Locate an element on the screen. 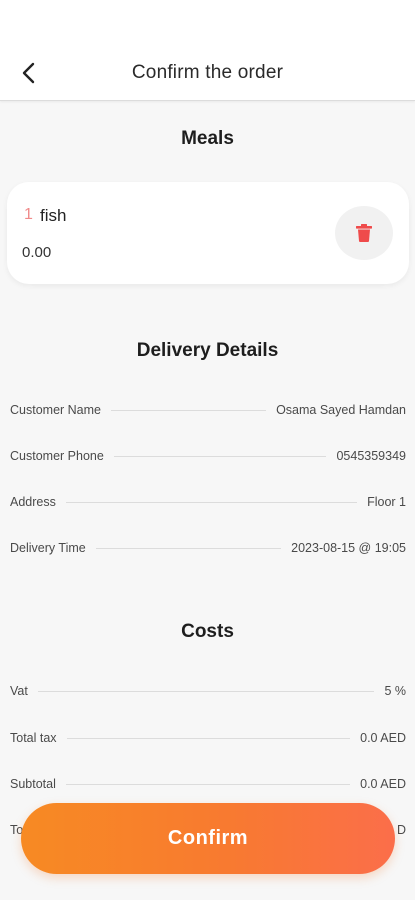 This screenshot has height=900, width=415. cost-label: Vat is located at coordinates (19, 691).